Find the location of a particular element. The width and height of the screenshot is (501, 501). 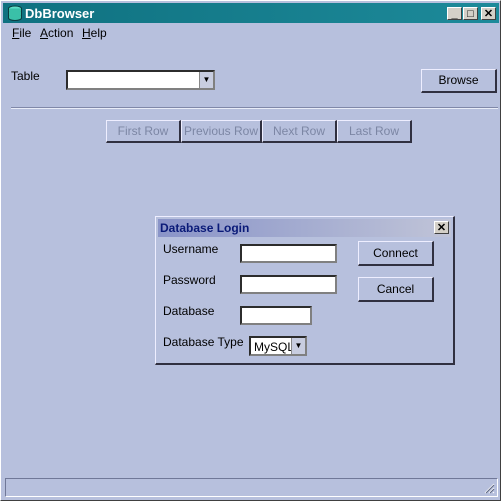

browse-button: Browse is located at coordinates (459, 81).